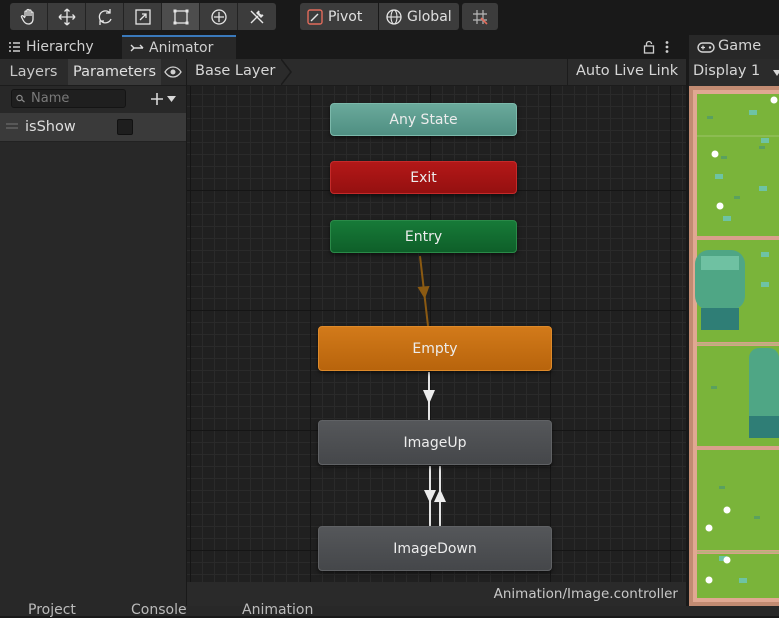 This screenshot has height=618, width=779. I want to click on transform-tool-button, so click(219, 16).